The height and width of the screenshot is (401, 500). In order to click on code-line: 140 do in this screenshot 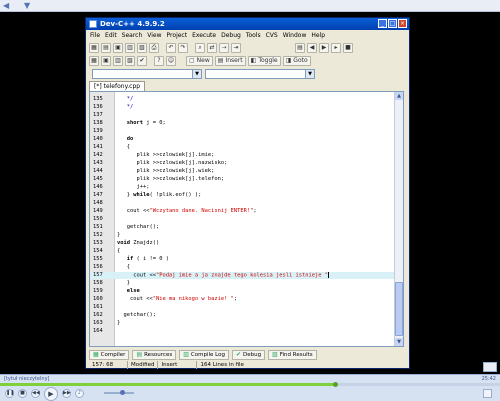, I will do `click(242, 139)`.